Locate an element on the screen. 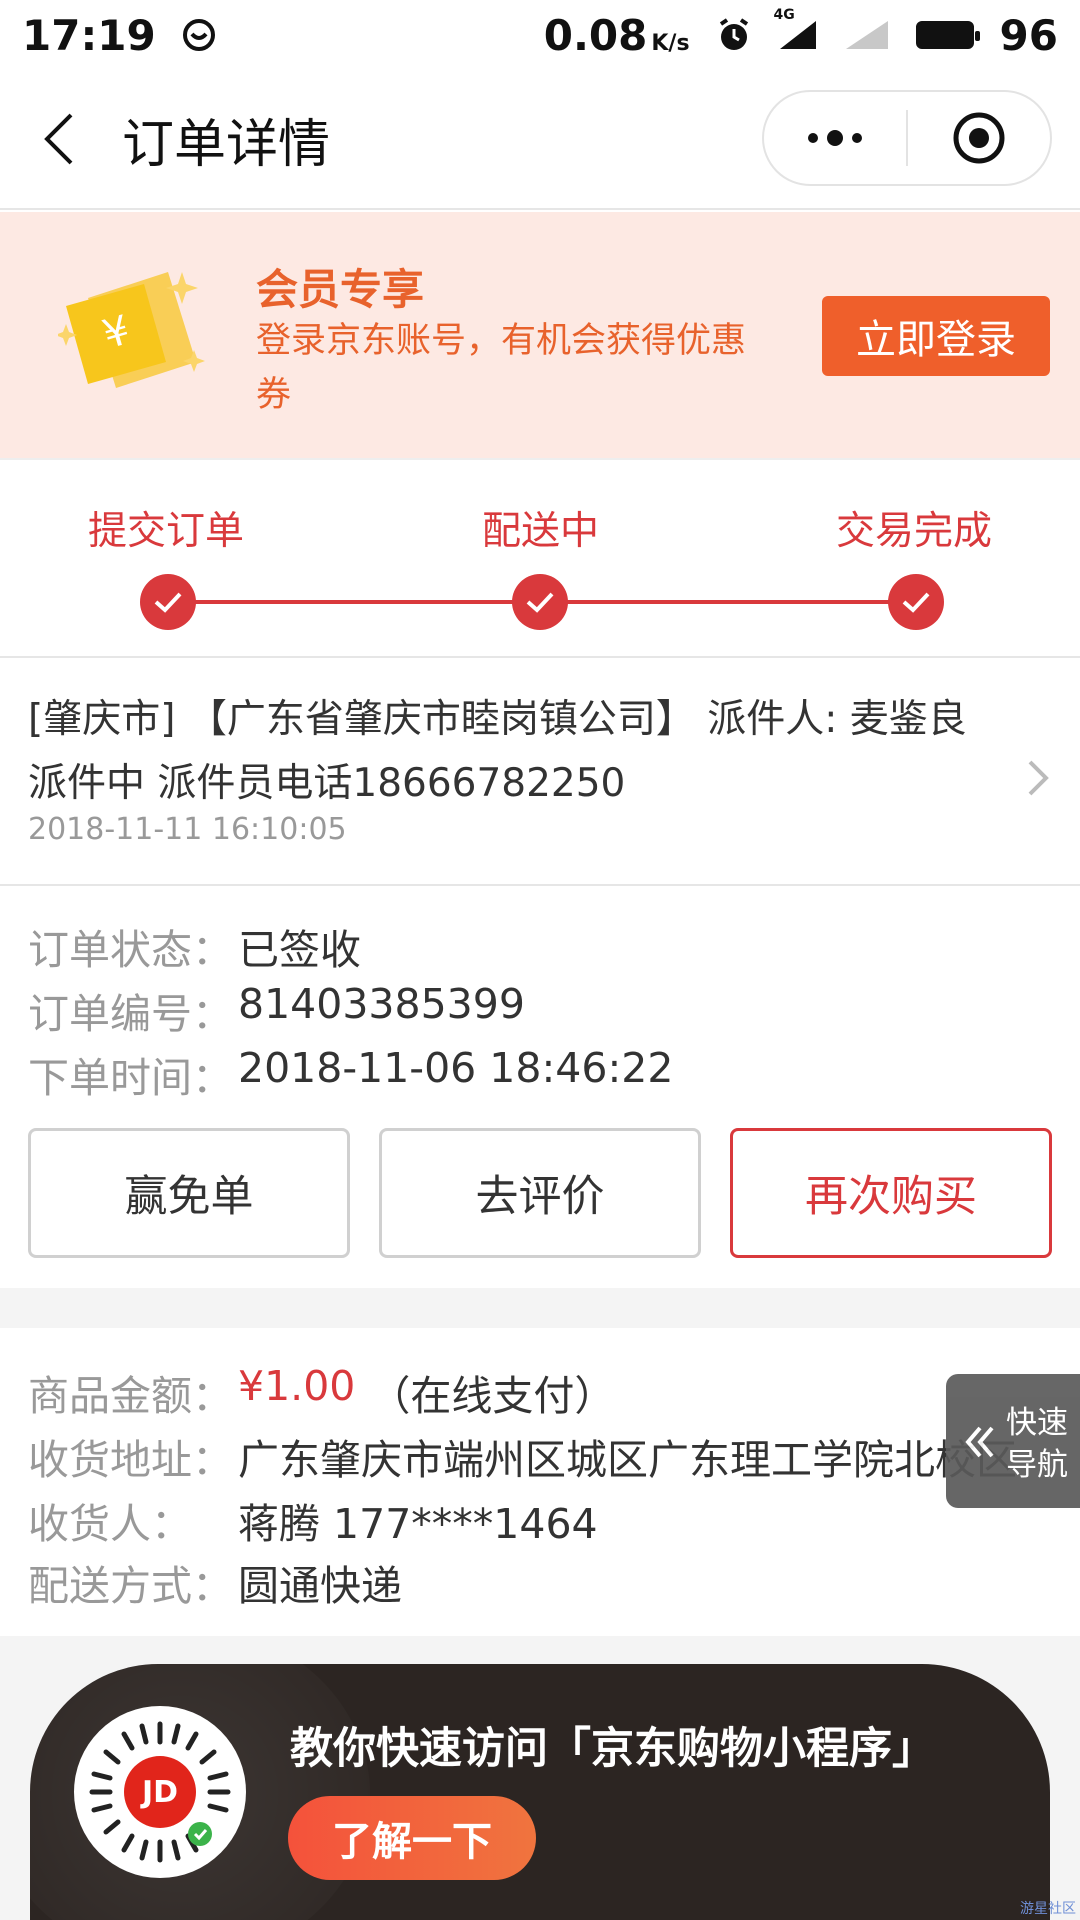 The width and height of the screenshot is (1080, 1920). pay-method: （在线支付） is located at coordinates (492, 1396).